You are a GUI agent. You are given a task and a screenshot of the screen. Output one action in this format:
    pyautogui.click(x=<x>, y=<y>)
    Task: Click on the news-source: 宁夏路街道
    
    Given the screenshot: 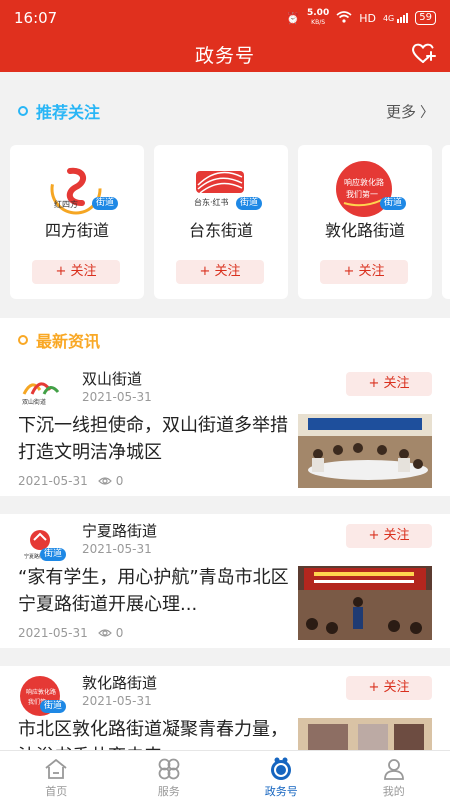 What is the action you would take?
    pyautogui.click(x=120, y=531)
    